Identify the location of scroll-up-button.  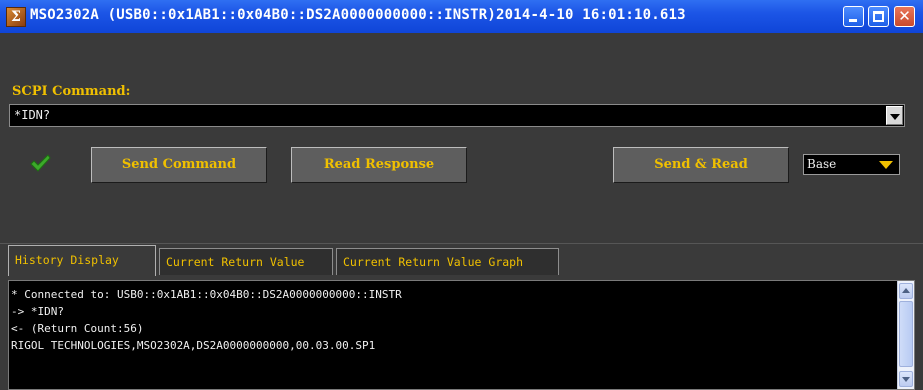
(906, 291).